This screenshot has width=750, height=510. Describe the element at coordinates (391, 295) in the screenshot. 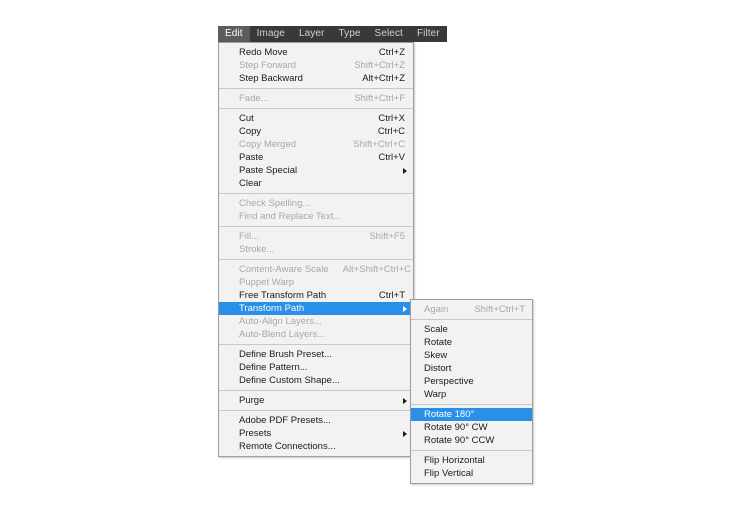

I see `menu-item-shortcut: Ctrl+T` at that location.